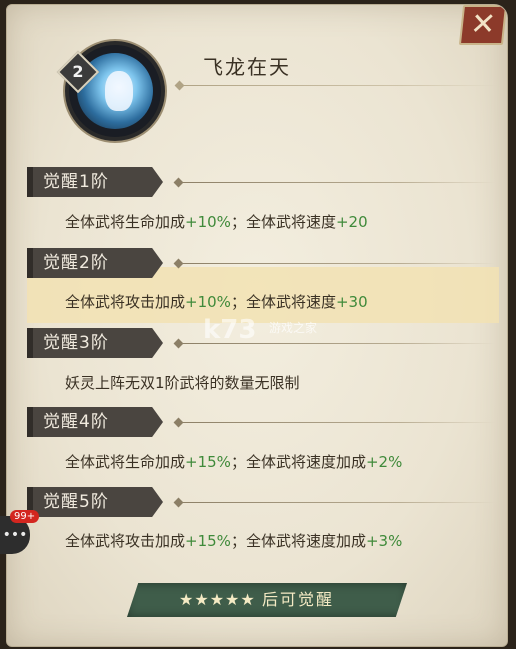 The image size is (516, 649). I want to click on tier-header-4: 觉醒4阶, so click(262, 422).